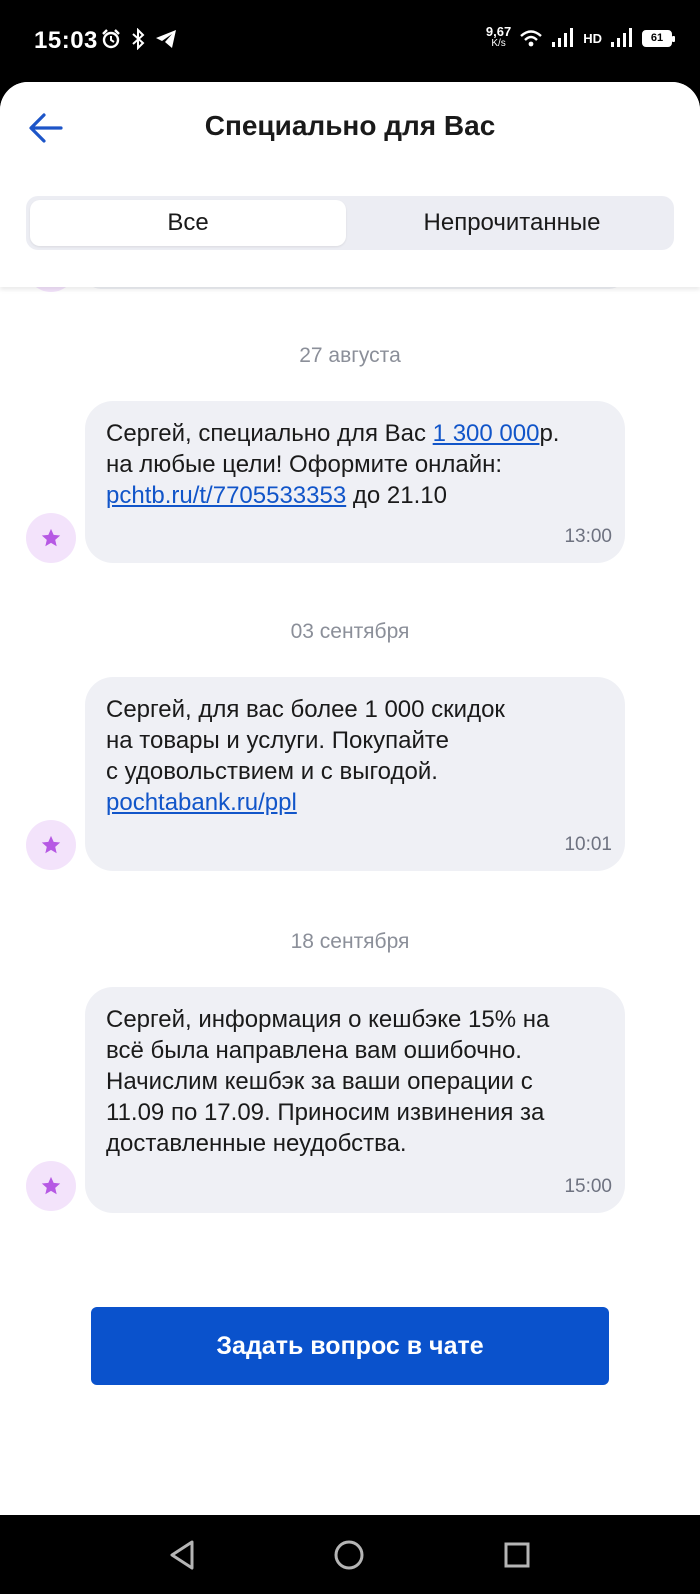 The image size is (700, 1594). Describe the element at coordinates (269, 433) in the screenshot. I see `message-text-run: Сергей, специально для Вас` at that location.